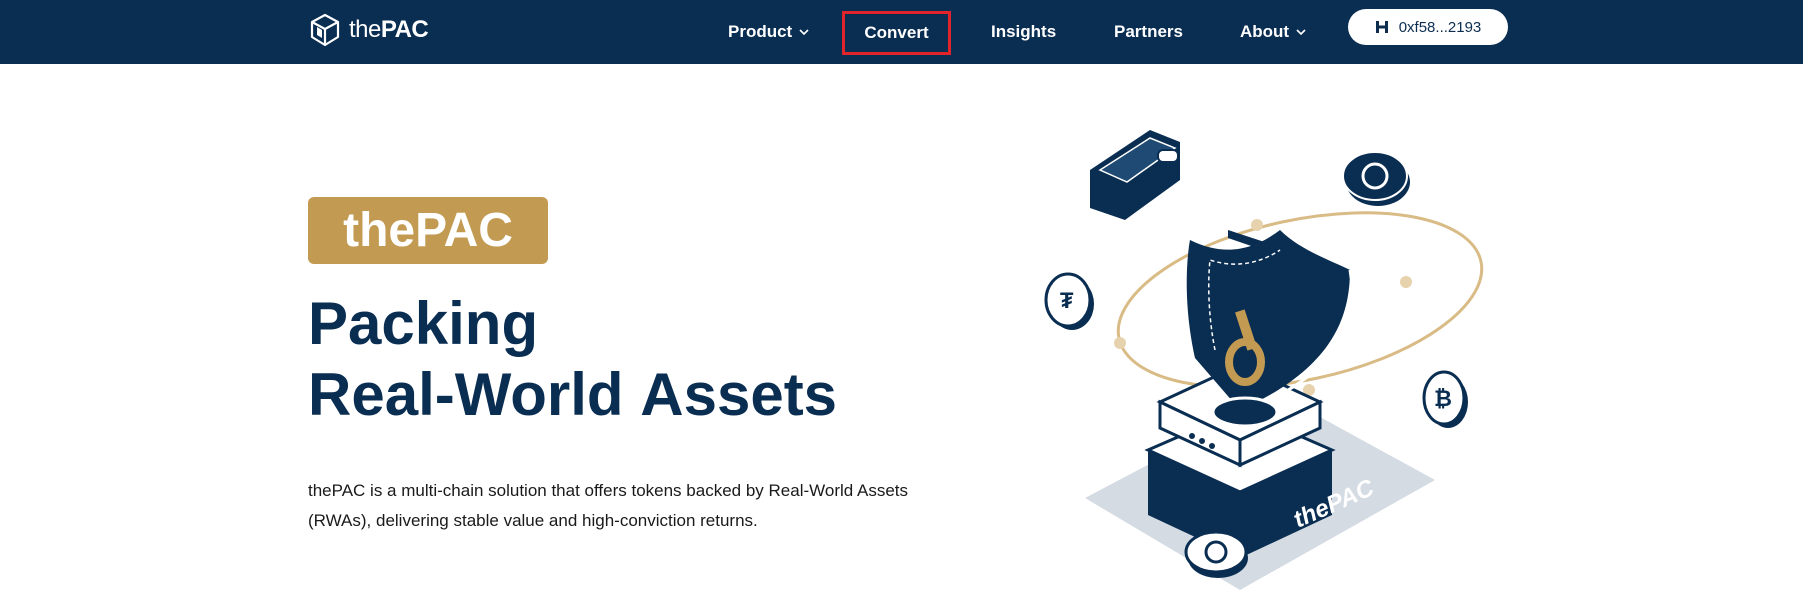  I want to click on nav-insights: Insights, so click(1023, 32).